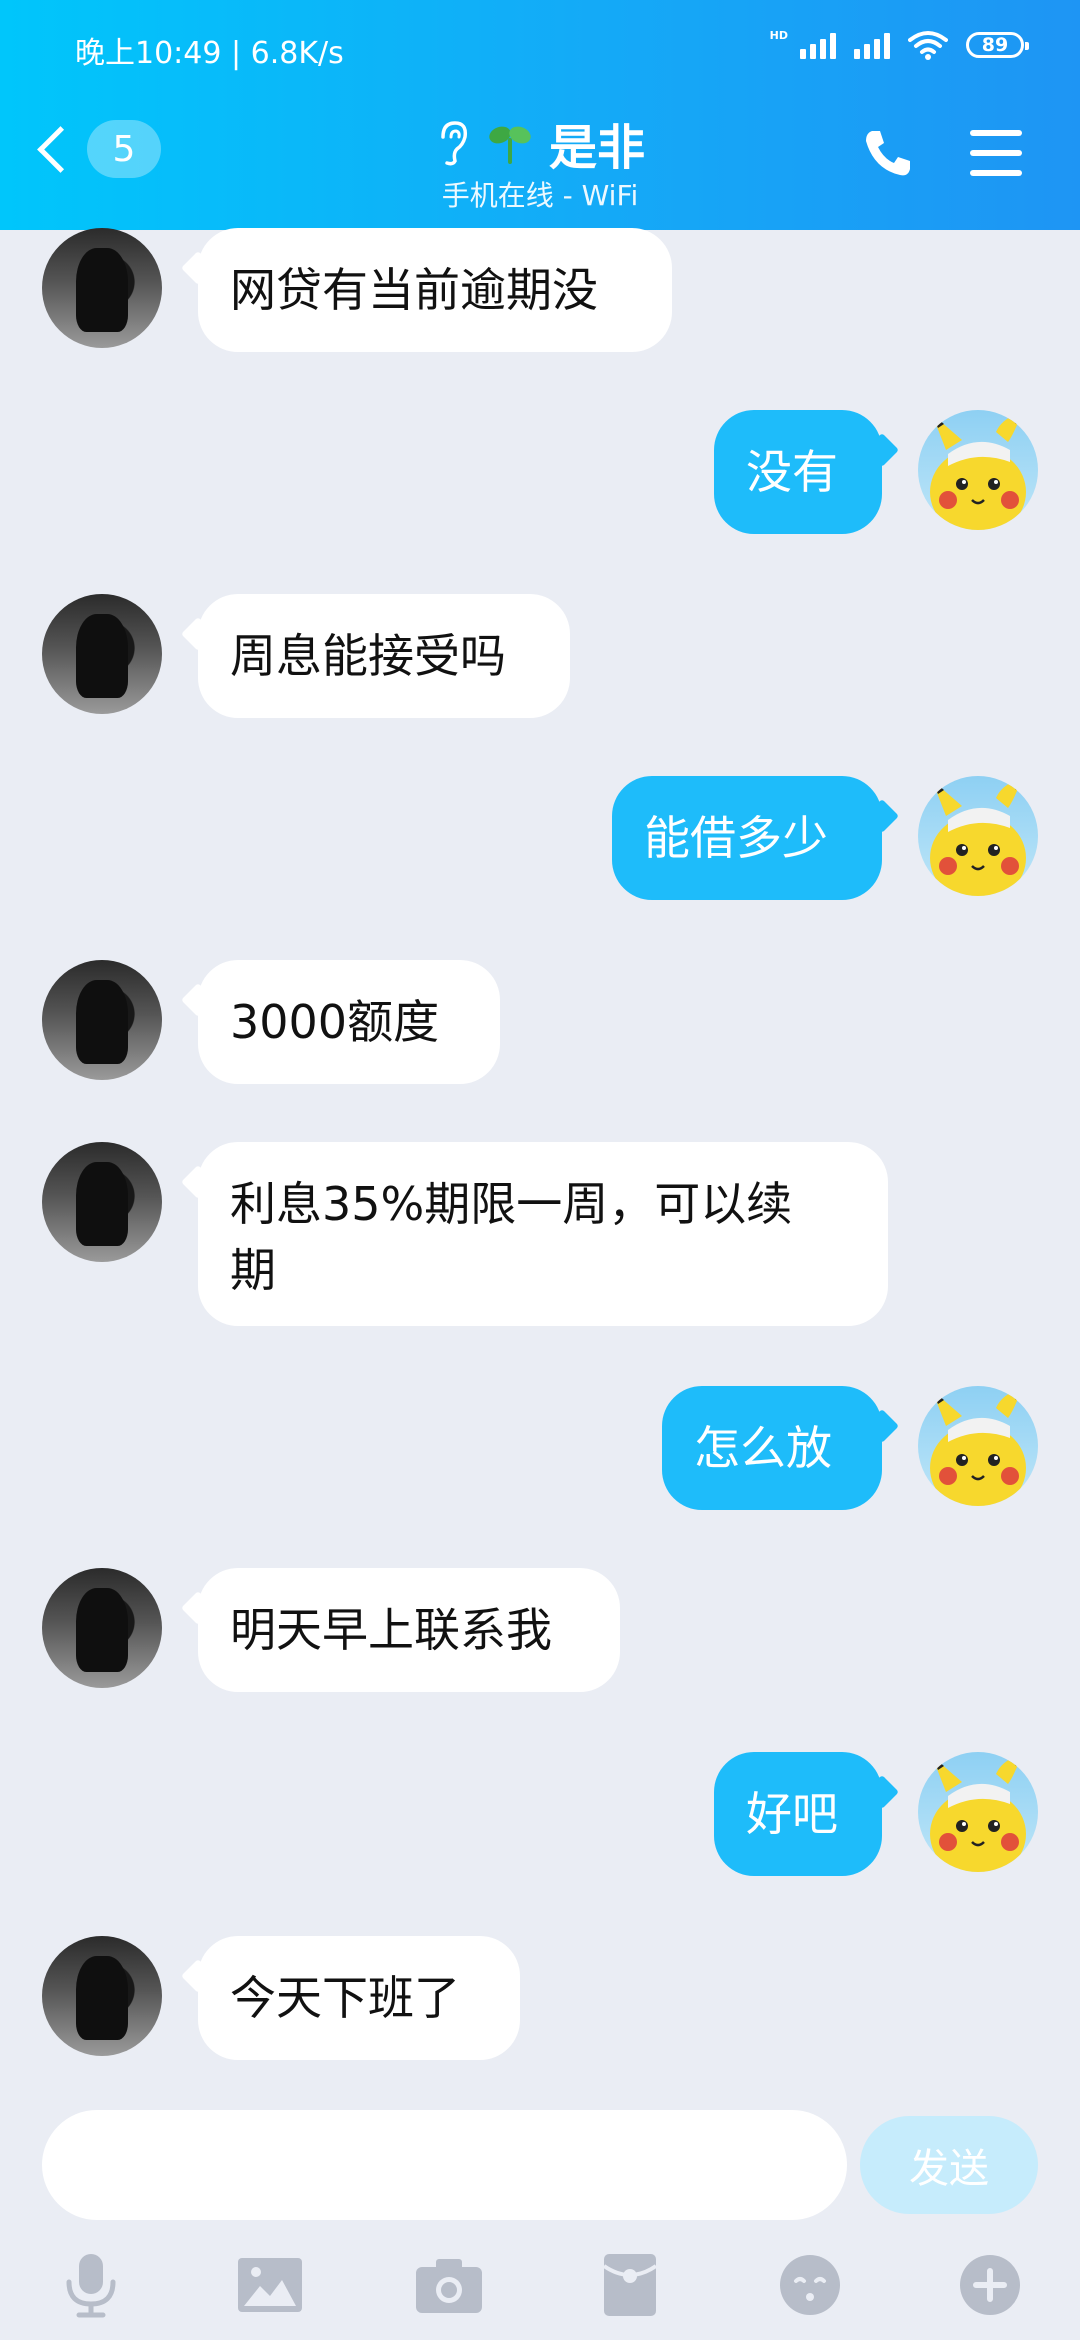 The height and width of the screenshot is (2340, 1080). I want to click on red-packet-button, so click(630, 2285).